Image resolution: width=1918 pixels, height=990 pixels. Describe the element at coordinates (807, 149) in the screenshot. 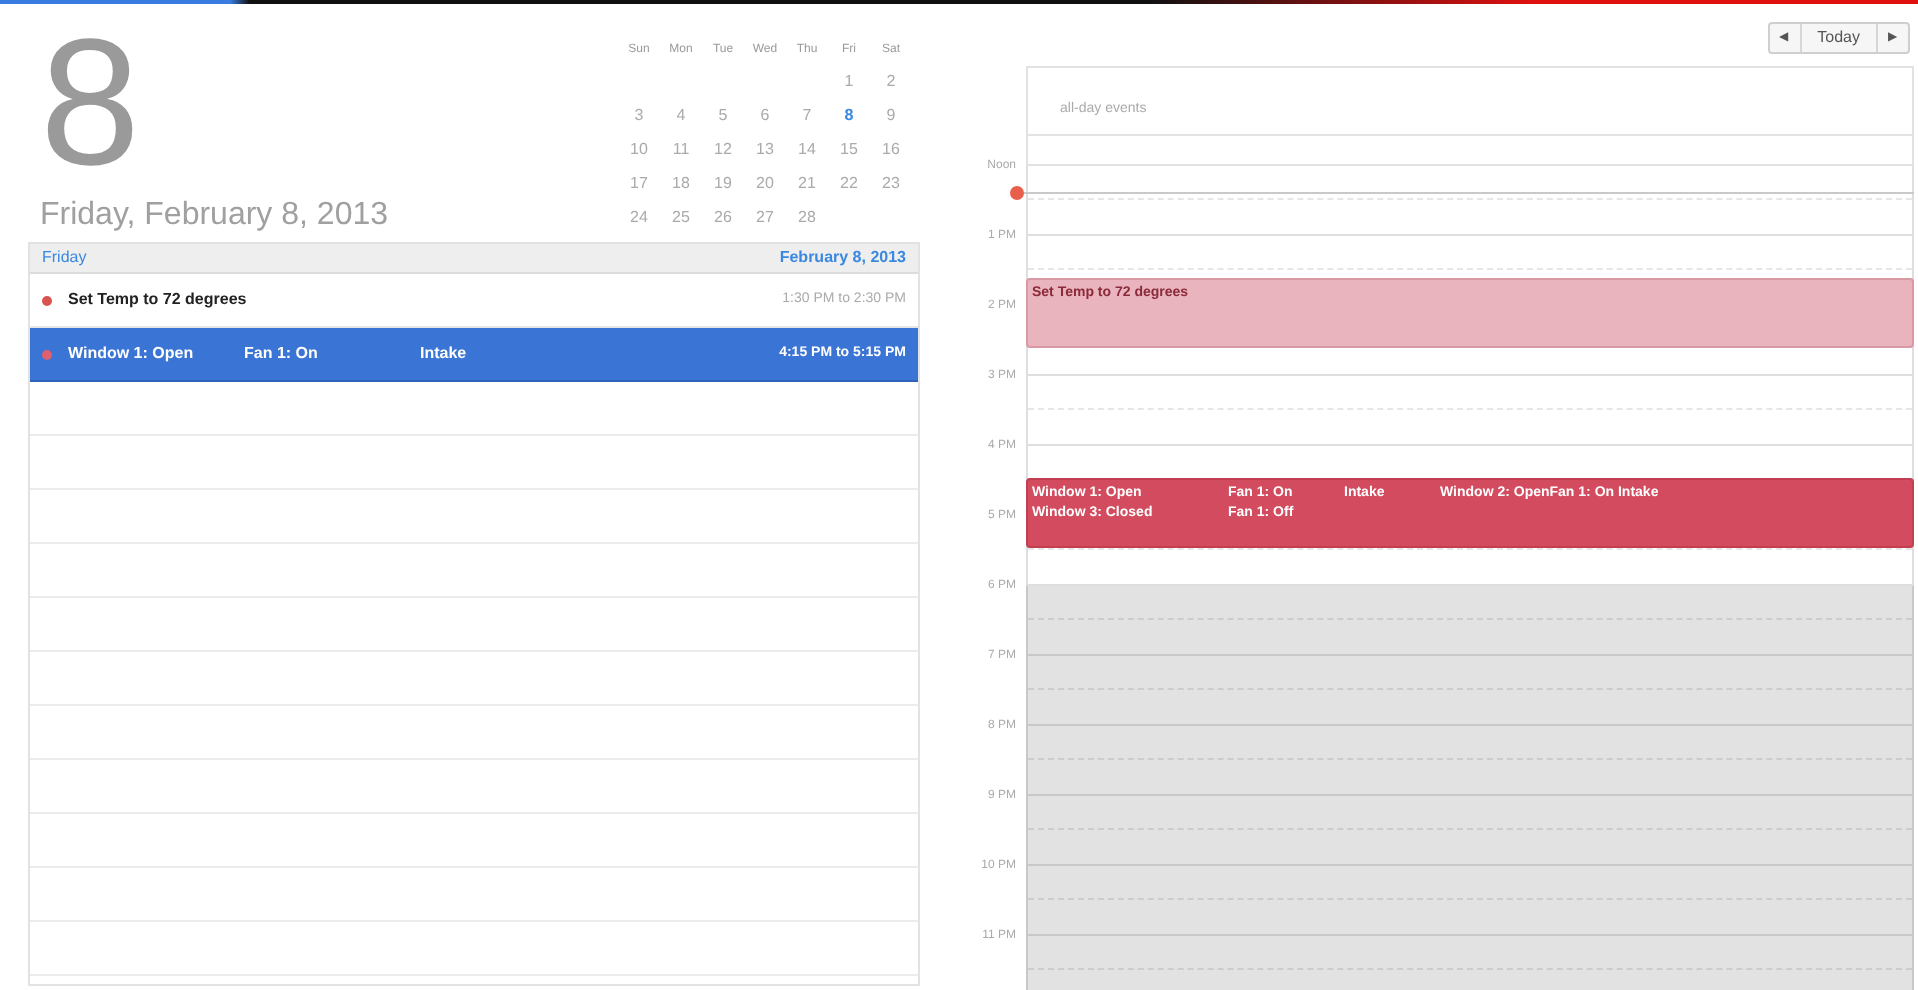

I see `calendar-day: 14` at that location.